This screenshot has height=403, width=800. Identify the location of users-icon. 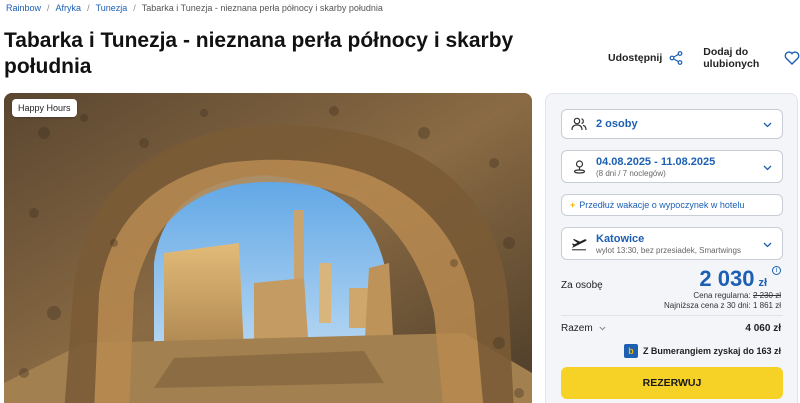
(579, 124).